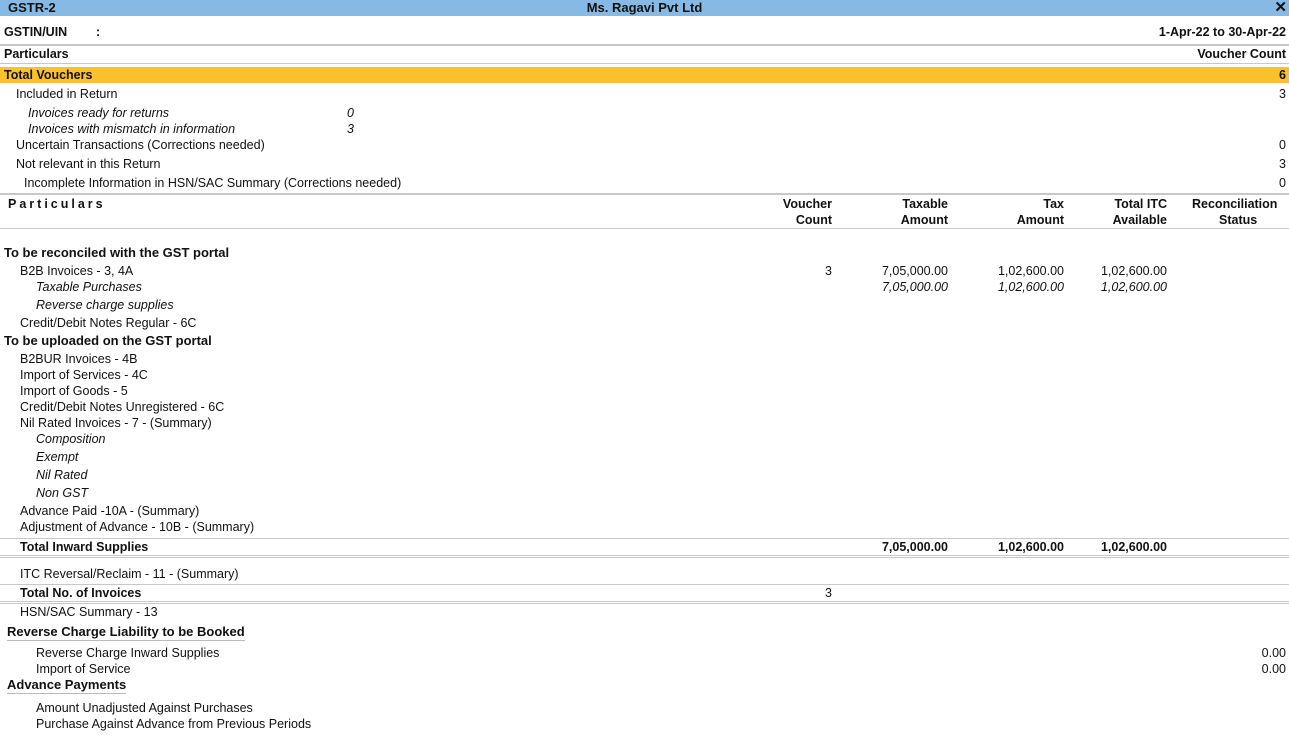  I want to click on total-vouchers-label: Total Vouchers, so click(48, 75).